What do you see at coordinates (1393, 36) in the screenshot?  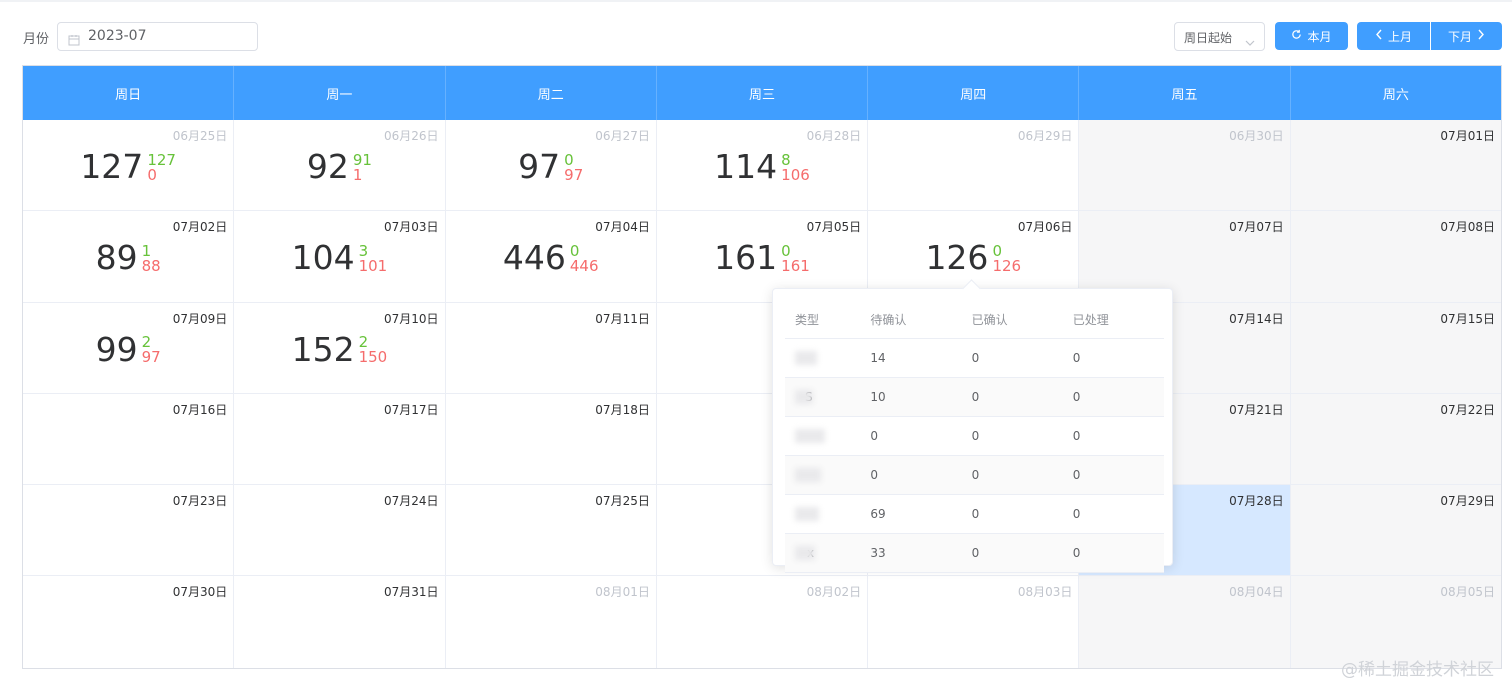 I see `prev-month-button: 上月` at bounding box center [1393, 36].